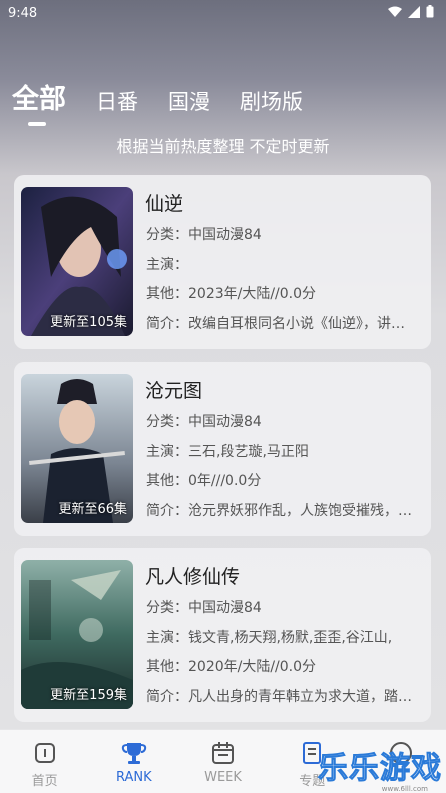  I want to click on category-tabs: 全部 日番 国漫 剧场版, so click(172, 101).